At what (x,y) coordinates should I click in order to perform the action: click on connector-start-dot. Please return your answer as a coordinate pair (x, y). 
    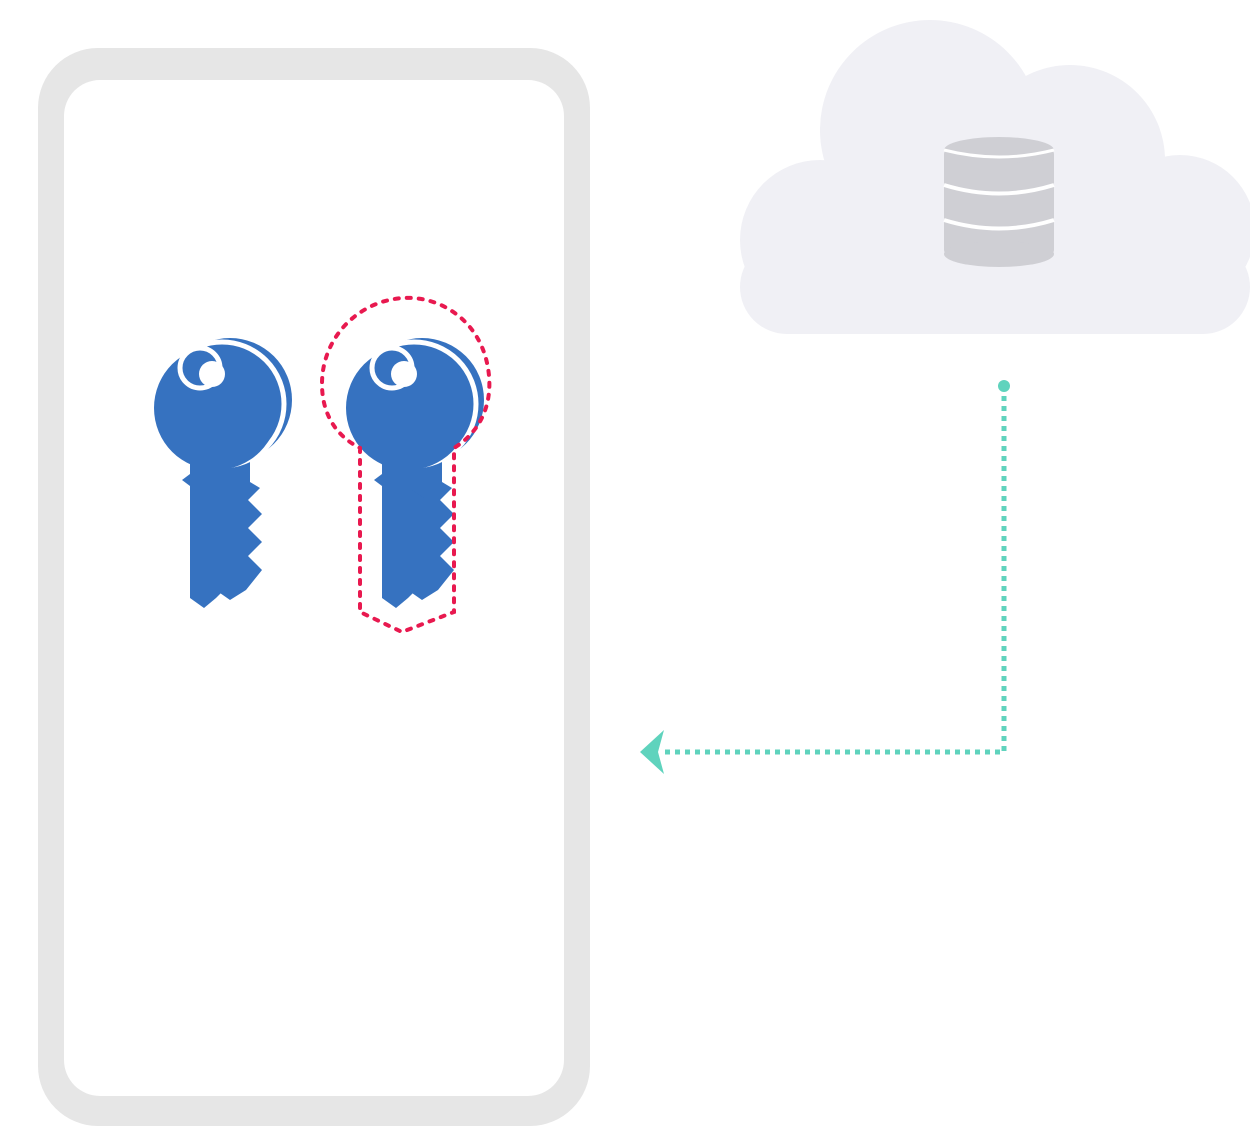
    Looking at the image, I should click on (1004, 386).